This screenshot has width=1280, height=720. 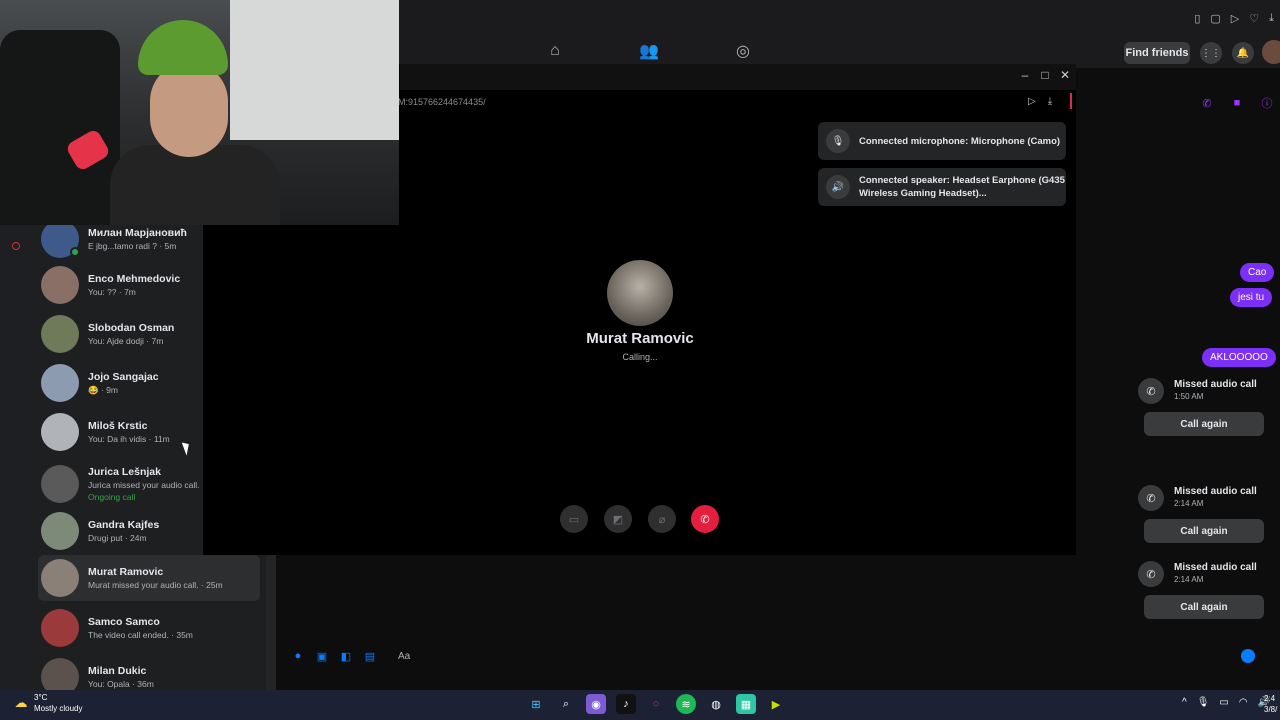 What do you see at coordinates (1257, 272) in the screenshot?
I see `message-bubble: Cao` at bounding box center [1257, 272].